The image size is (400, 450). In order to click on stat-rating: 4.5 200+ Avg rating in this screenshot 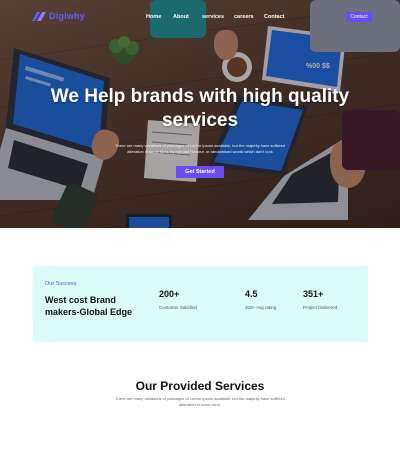, I will do `click(260, 299)`.